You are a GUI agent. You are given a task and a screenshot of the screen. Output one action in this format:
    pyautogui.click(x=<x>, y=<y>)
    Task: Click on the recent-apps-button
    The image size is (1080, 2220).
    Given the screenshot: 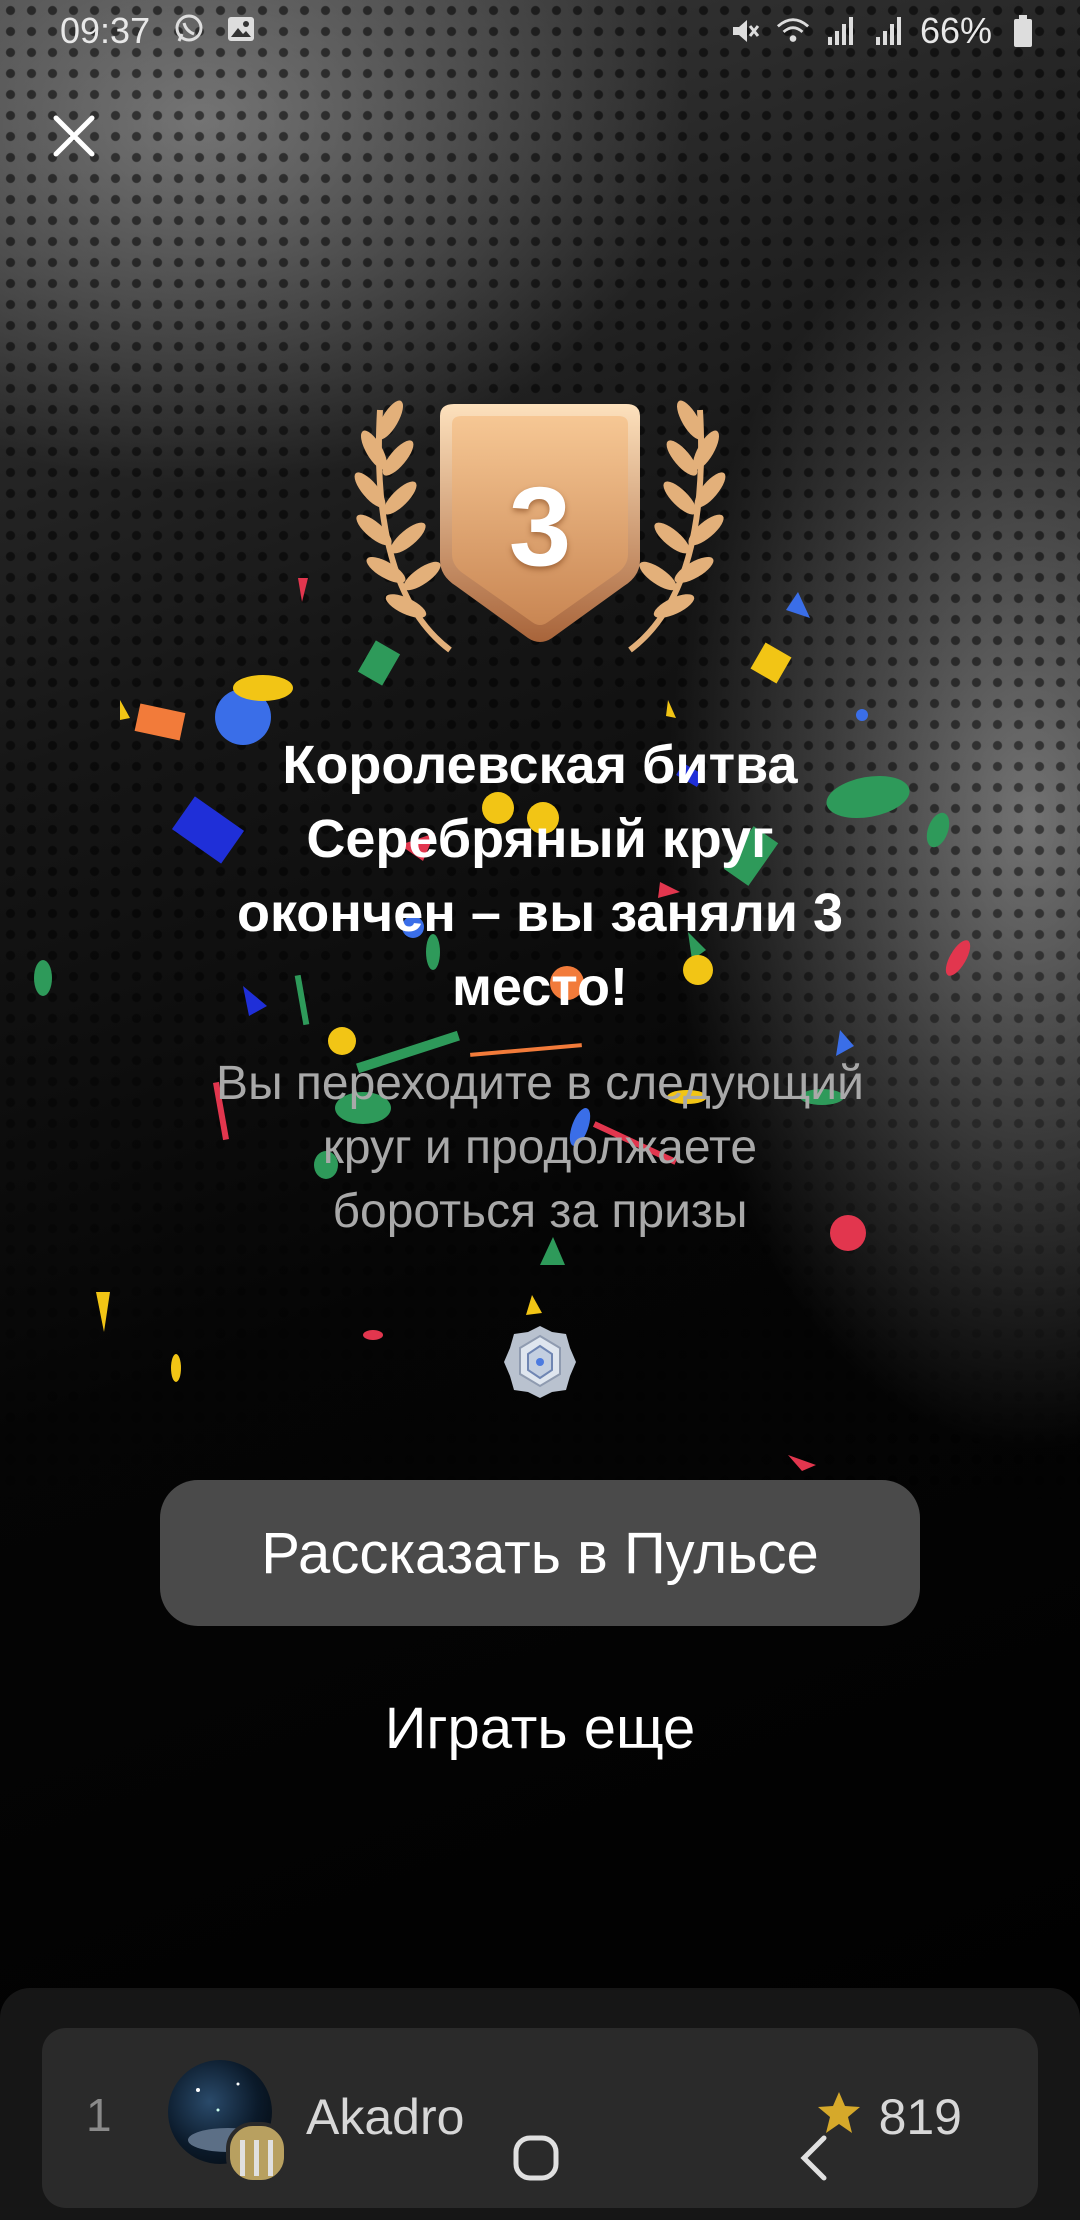 What is the action you would take?
    pyautogui.click(x=256, y=2158)
    